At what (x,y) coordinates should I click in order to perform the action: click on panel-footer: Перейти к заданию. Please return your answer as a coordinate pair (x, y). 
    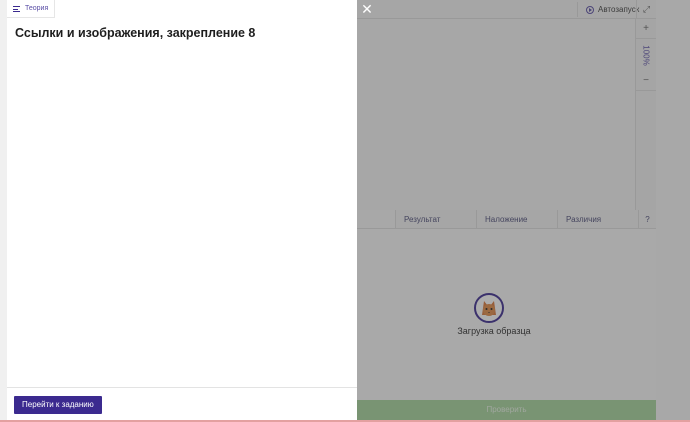
    Looking at the image, I should click on (182, 403).